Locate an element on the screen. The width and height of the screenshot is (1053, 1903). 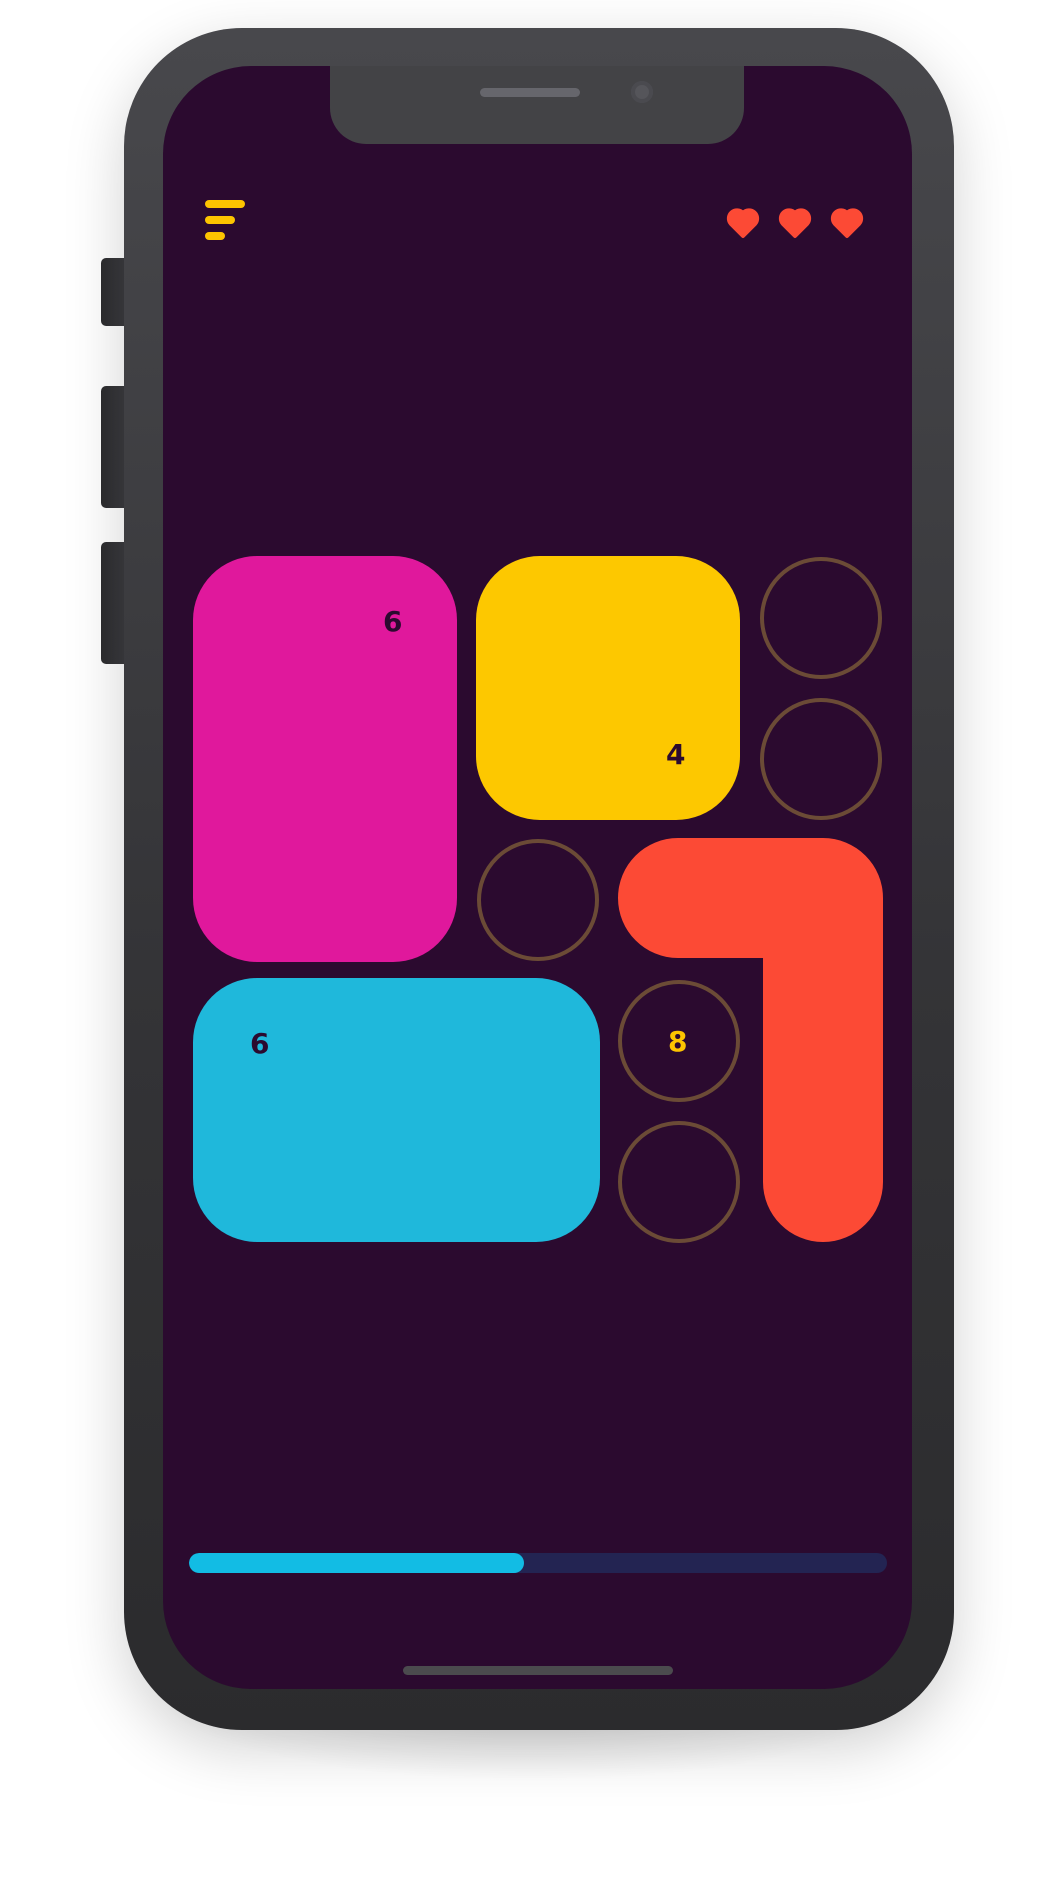
notch is located at coordinates (537, 105).